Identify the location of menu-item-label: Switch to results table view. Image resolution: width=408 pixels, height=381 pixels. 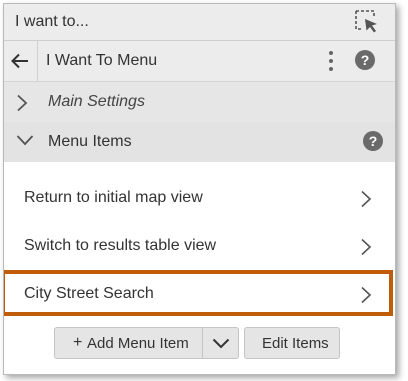
(120, 245).